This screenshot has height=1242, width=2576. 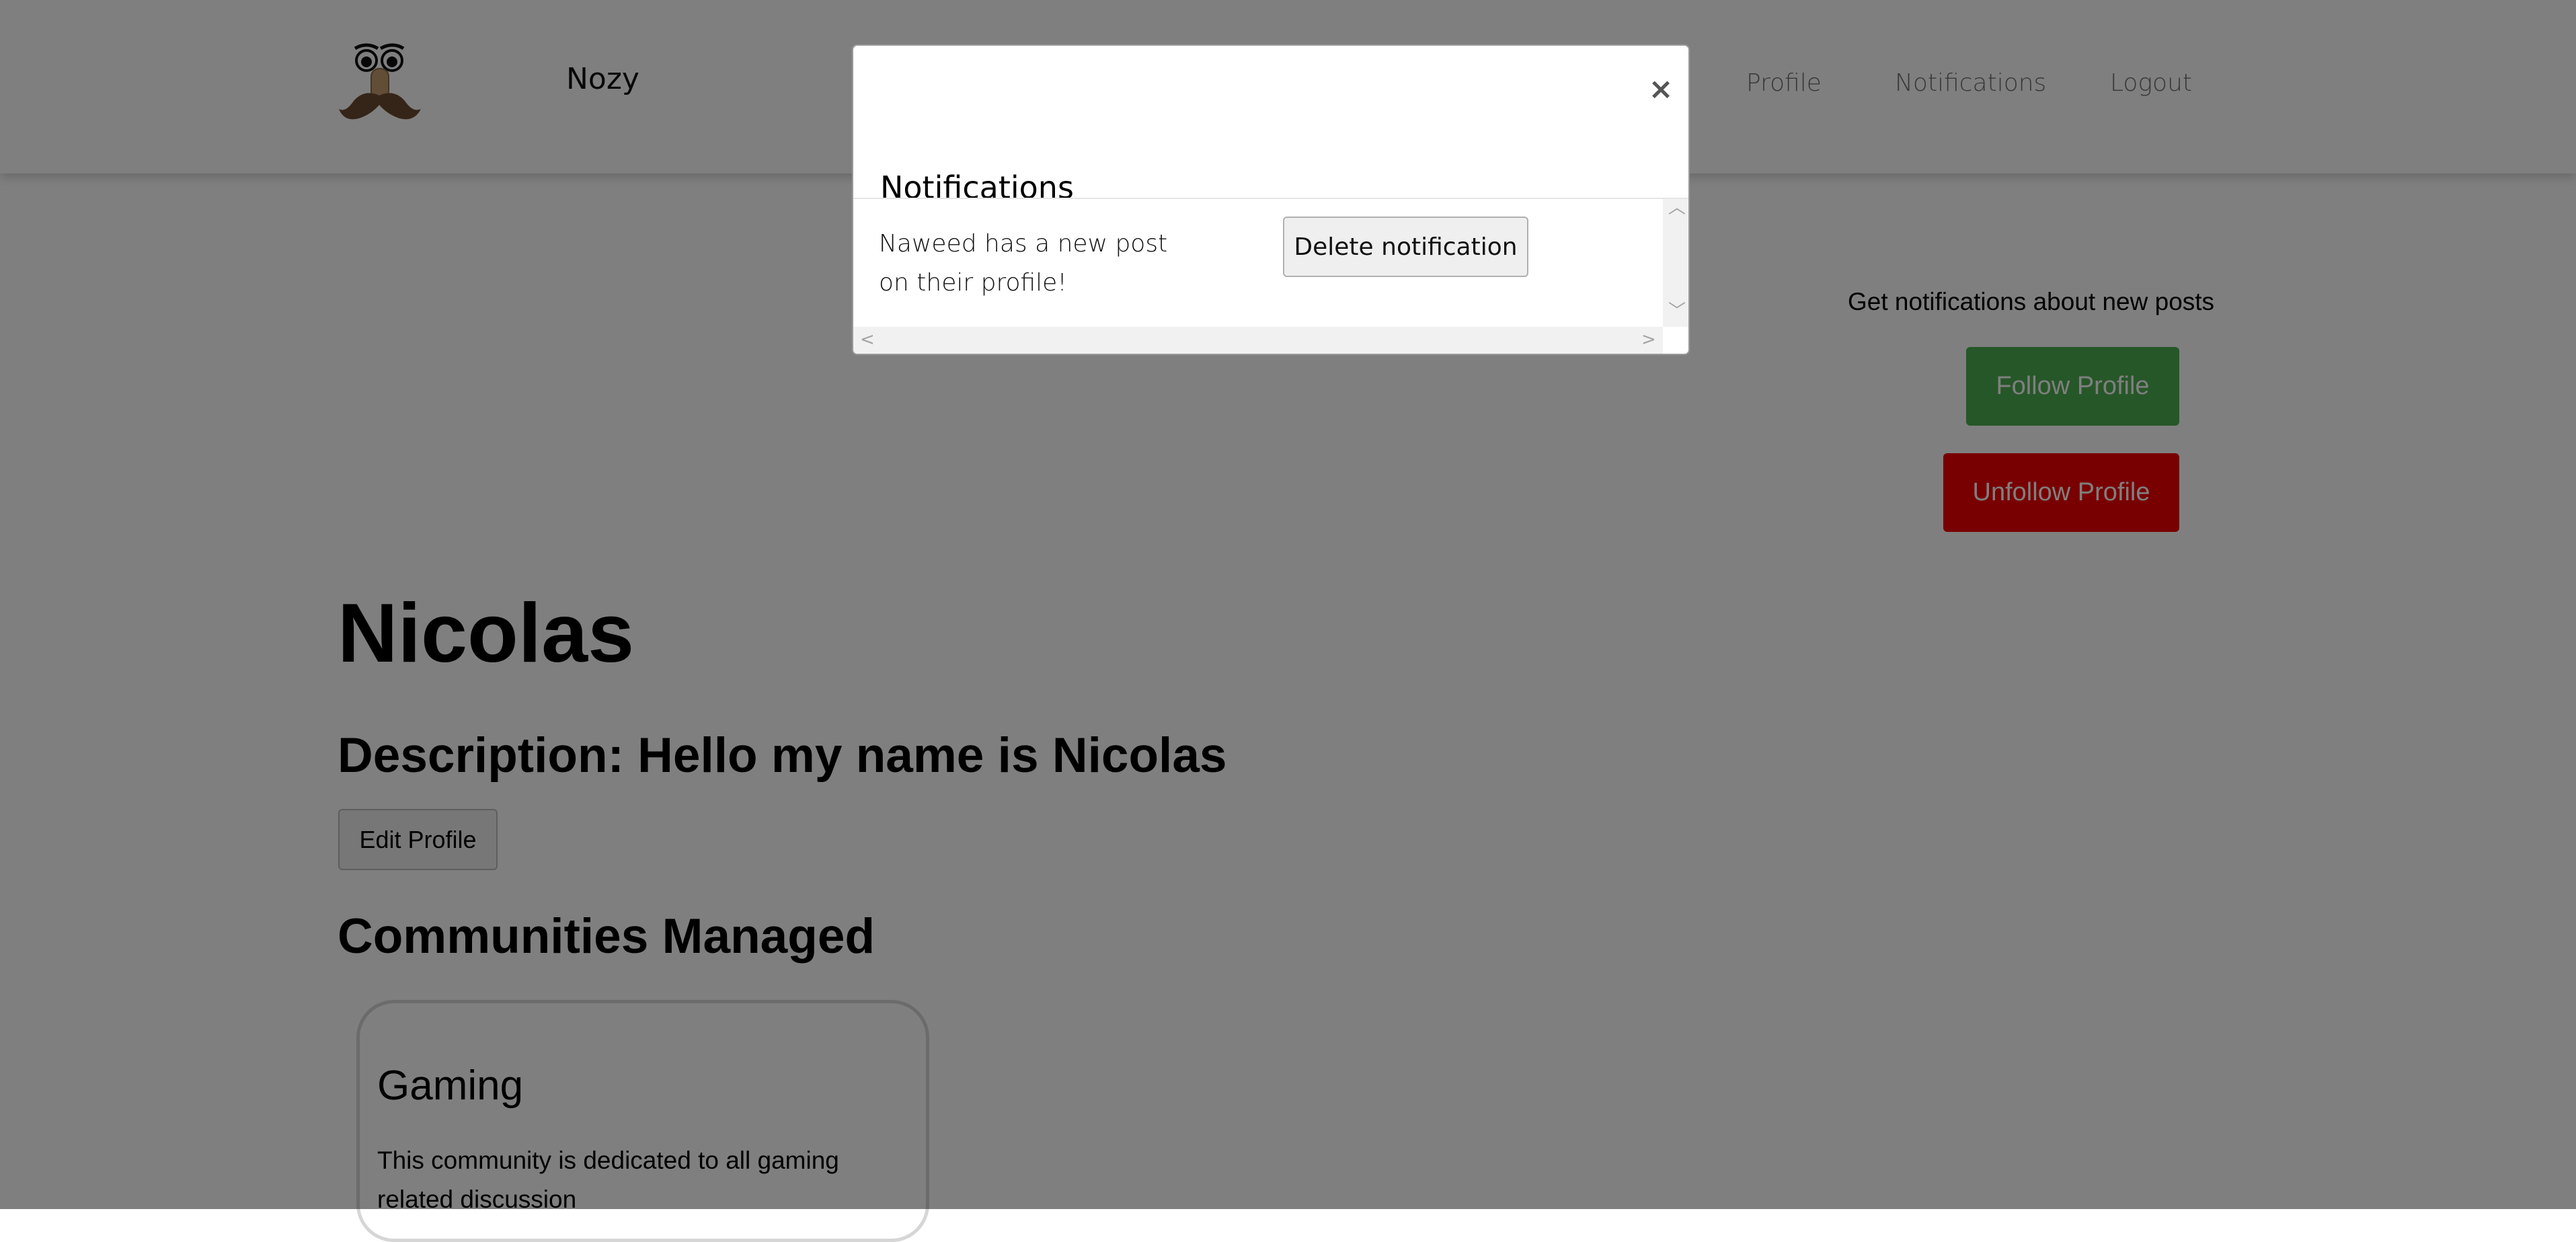 I want to click on scroll-left-icon: <, so click(x=867, y=339).